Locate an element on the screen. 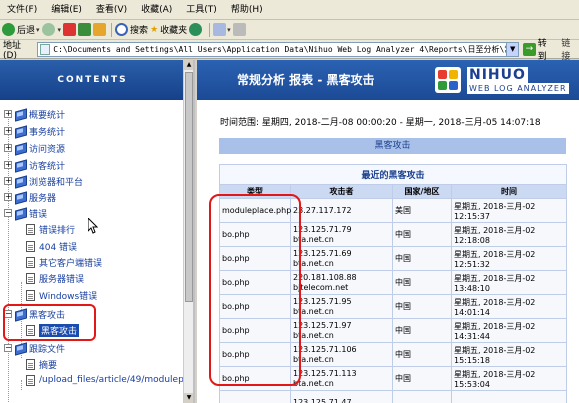 This screenshot has height=403, width=579. tree-item-label: 概要统计 is located at coordinates (47, 115).